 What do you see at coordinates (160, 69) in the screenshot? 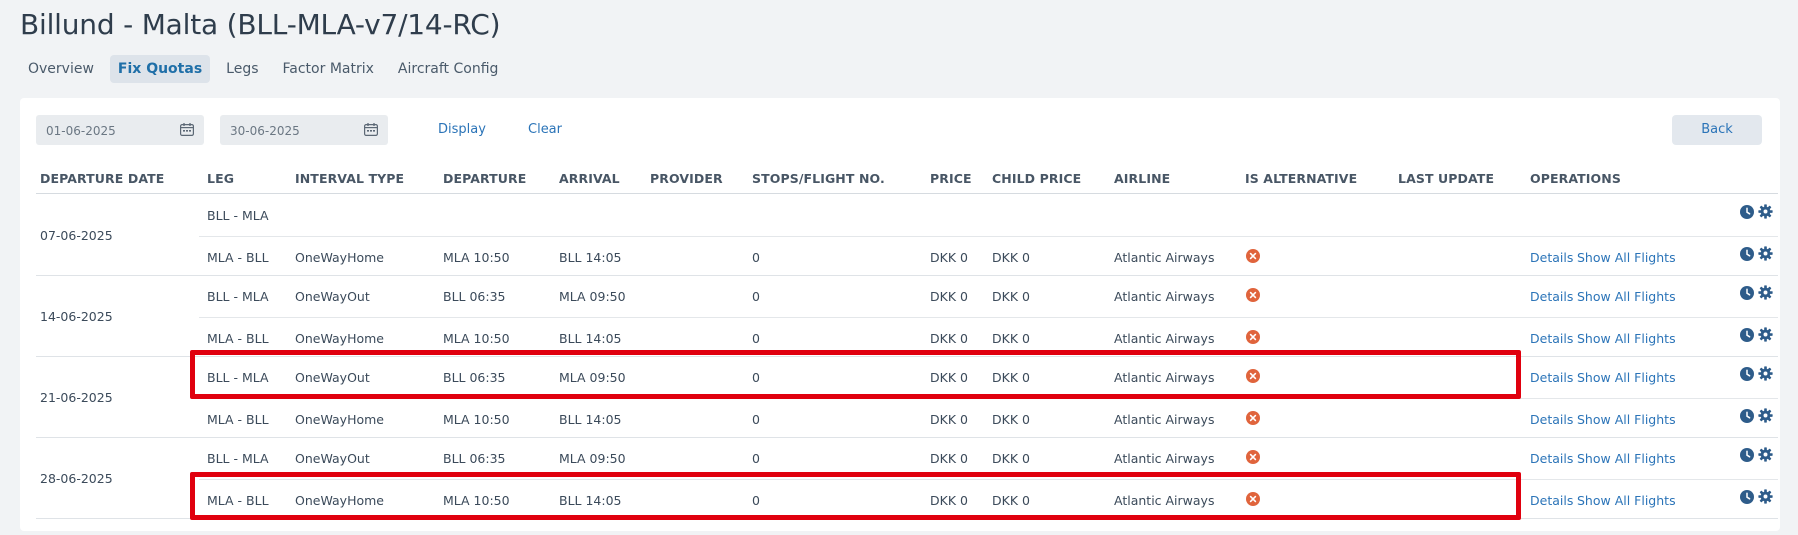
I see `tab-fix-quotas: Fix Quotas` at bounding box center [160, 69].